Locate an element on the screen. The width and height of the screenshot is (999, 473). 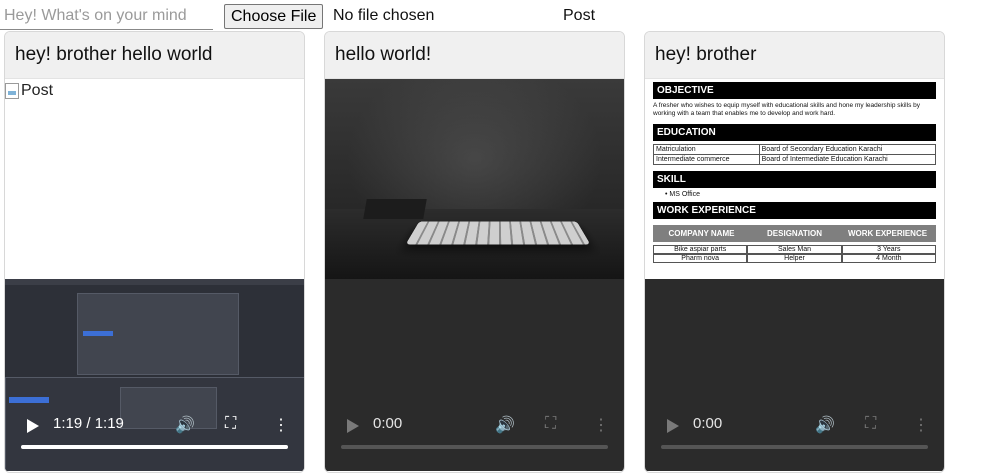
post-image is located at coordinates (474, 179).